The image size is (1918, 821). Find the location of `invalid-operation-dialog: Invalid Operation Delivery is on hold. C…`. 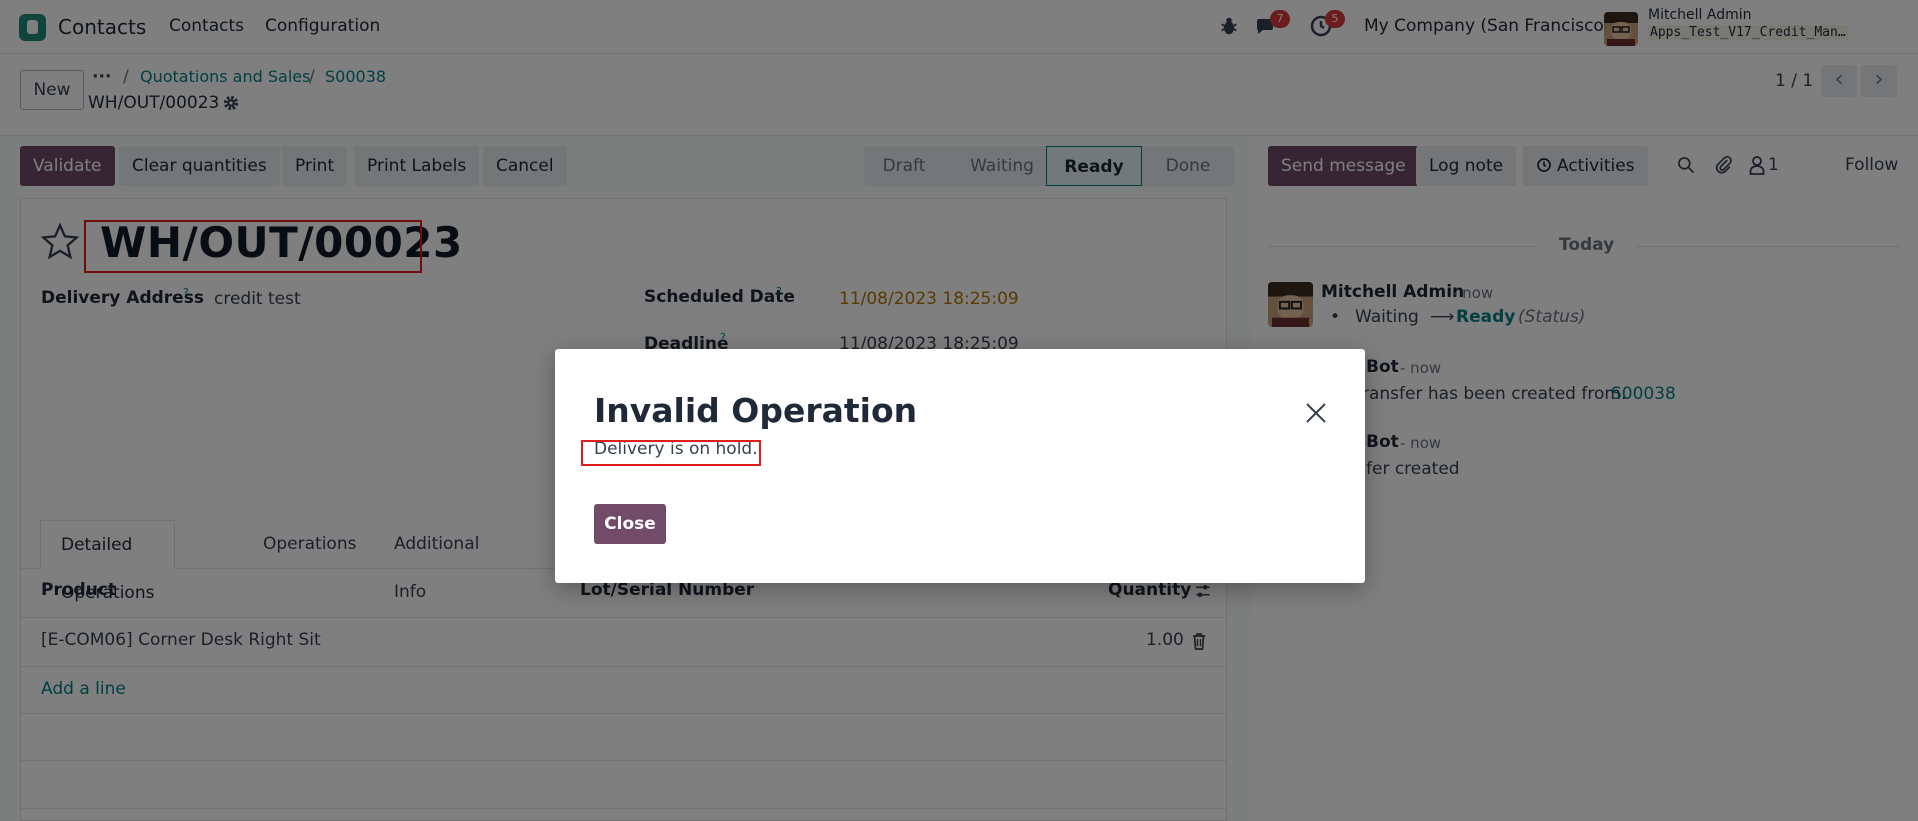

invalid-operation-dialog: Invalid Operation Delivery is on hold. C… is located at coordinates (960, 466).